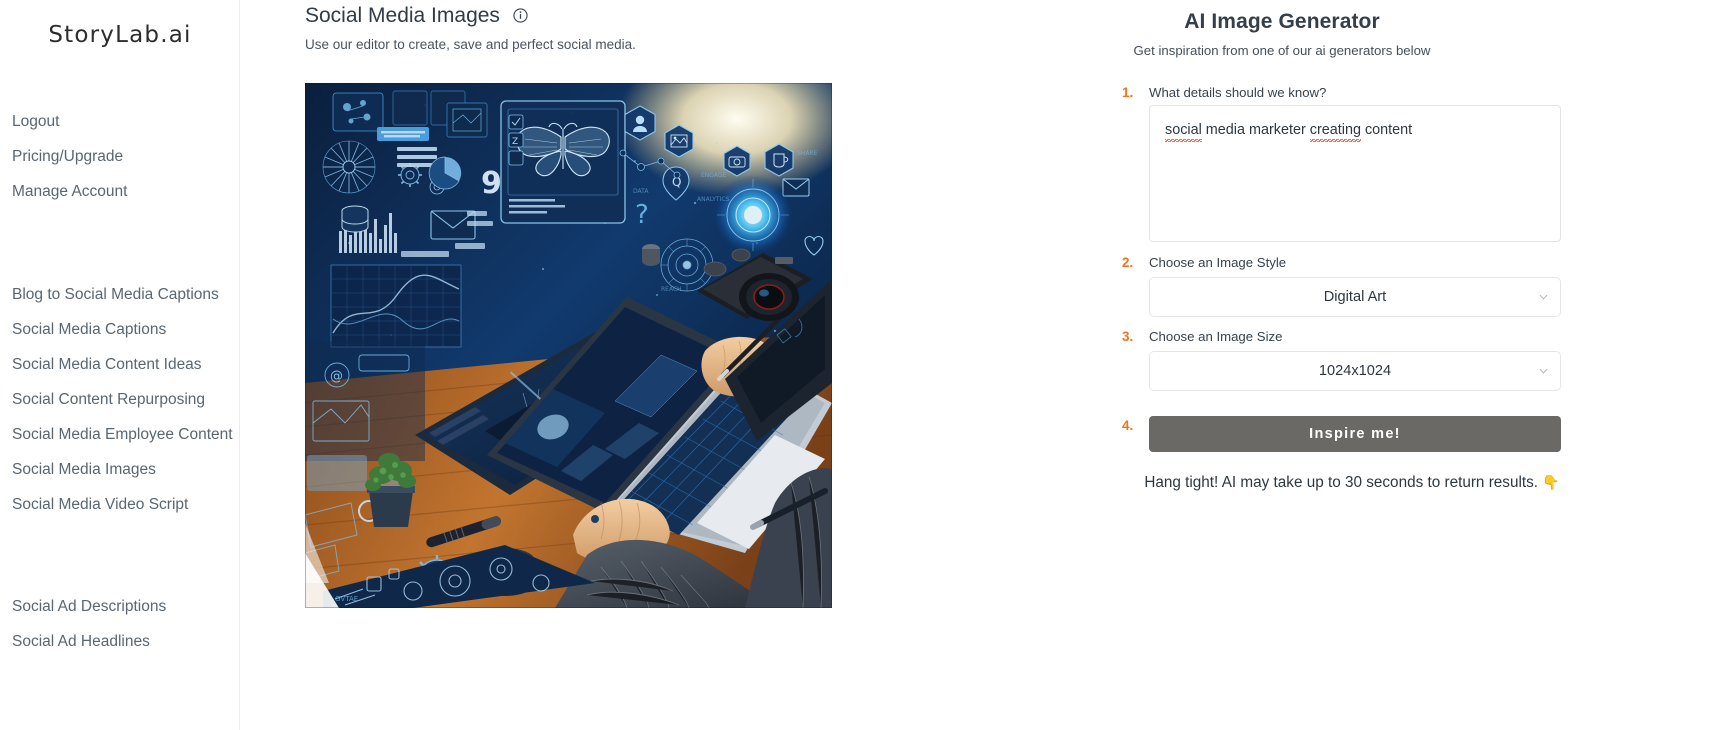 The height and width of the screenshot is (730, 1717). Describe the element at coordinates (807, 153) in the screenshot. I see `svg-text: SHARE` at that location.